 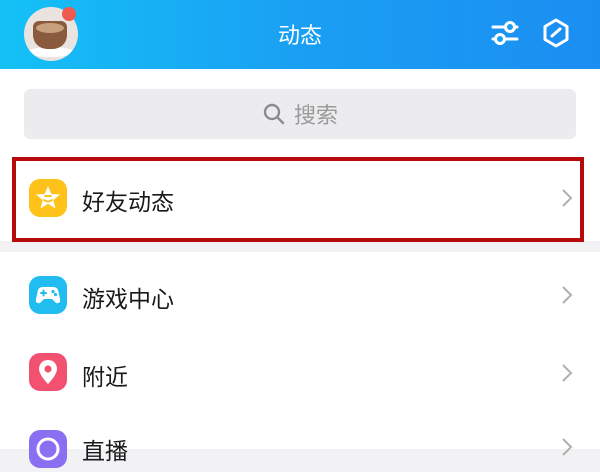 I want to click on settings-sliders-icon, so click(x=505, y=33).